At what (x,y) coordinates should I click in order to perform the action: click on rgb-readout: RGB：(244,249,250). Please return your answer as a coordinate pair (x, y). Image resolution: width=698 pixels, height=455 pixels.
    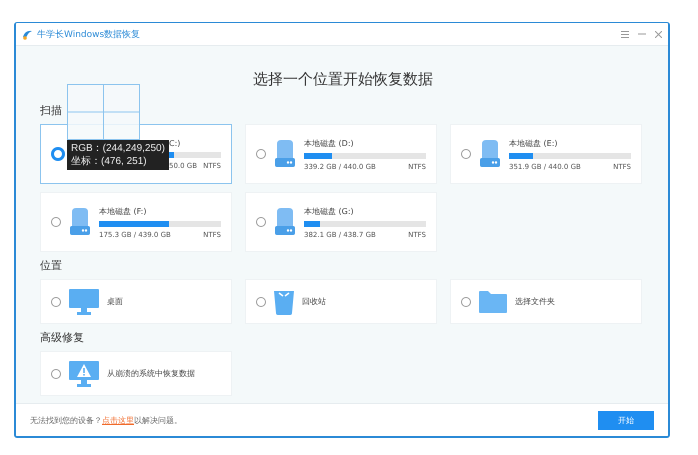
    Looking at the image, I should click on (118, 148).